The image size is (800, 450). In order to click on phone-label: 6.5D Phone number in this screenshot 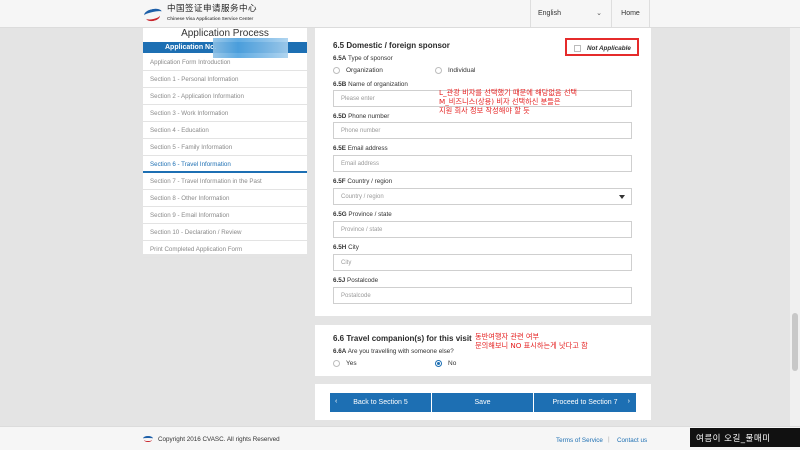, I will do `click(361, 116)`.